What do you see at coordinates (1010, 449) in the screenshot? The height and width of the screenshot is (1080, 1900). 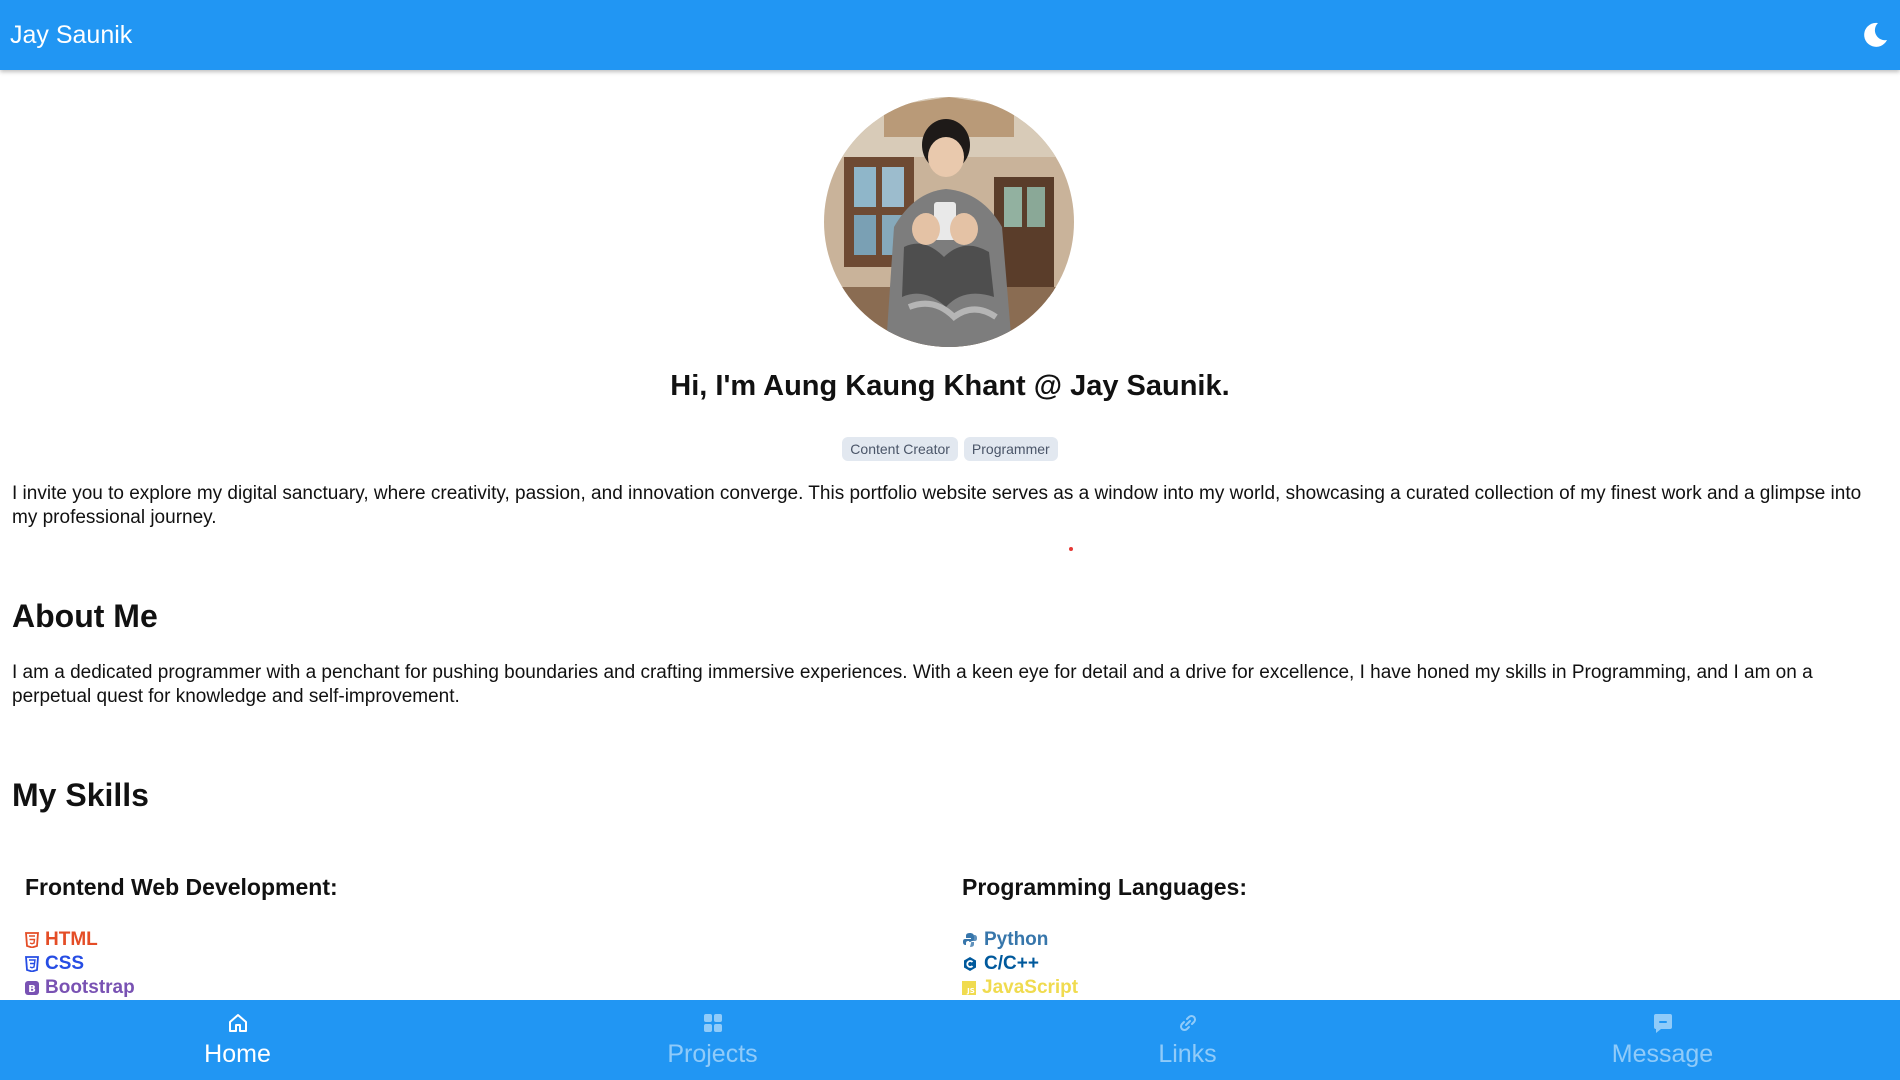 I see `badge-programmer: Programmer` at bounding box center [1010, 449].